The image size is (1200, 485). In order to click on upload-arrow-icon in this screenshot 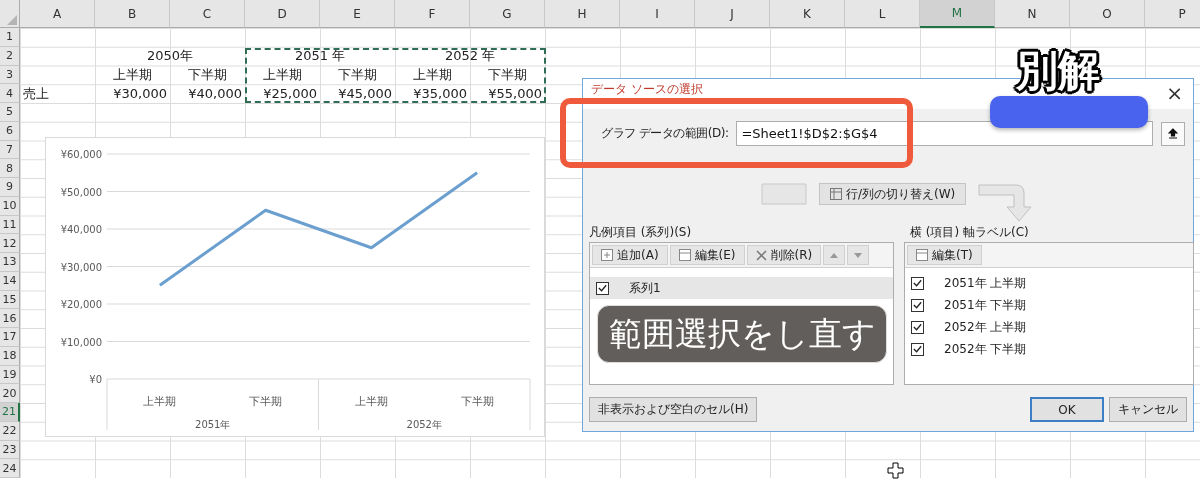, I will do `click(1173, 133)`.